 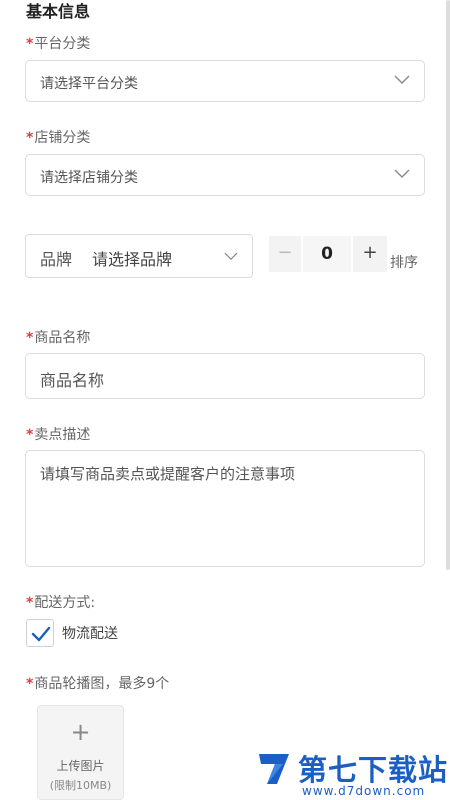 What do you see at coordinates (58, 11) in the screenshot?
I see `section-title: 基本信息` at bounding box center [58, 11].